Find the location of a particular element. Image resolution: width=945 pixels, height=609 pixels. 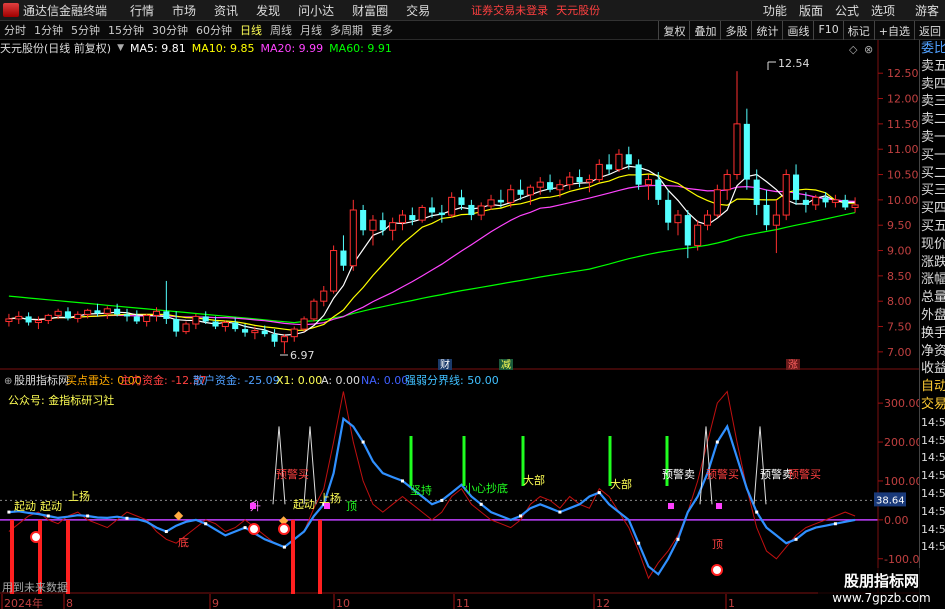

menu-caifuquan: 财富圈 is located at coordinates (370, 10).